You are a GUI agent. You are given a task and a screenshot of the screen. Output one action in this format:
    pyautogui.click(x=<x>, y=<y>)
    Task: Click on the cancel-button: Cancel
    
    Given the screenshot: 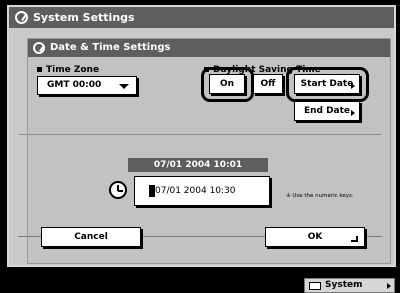 What is the action you would take?
    pyautogui.click(x=91, y=237)
    